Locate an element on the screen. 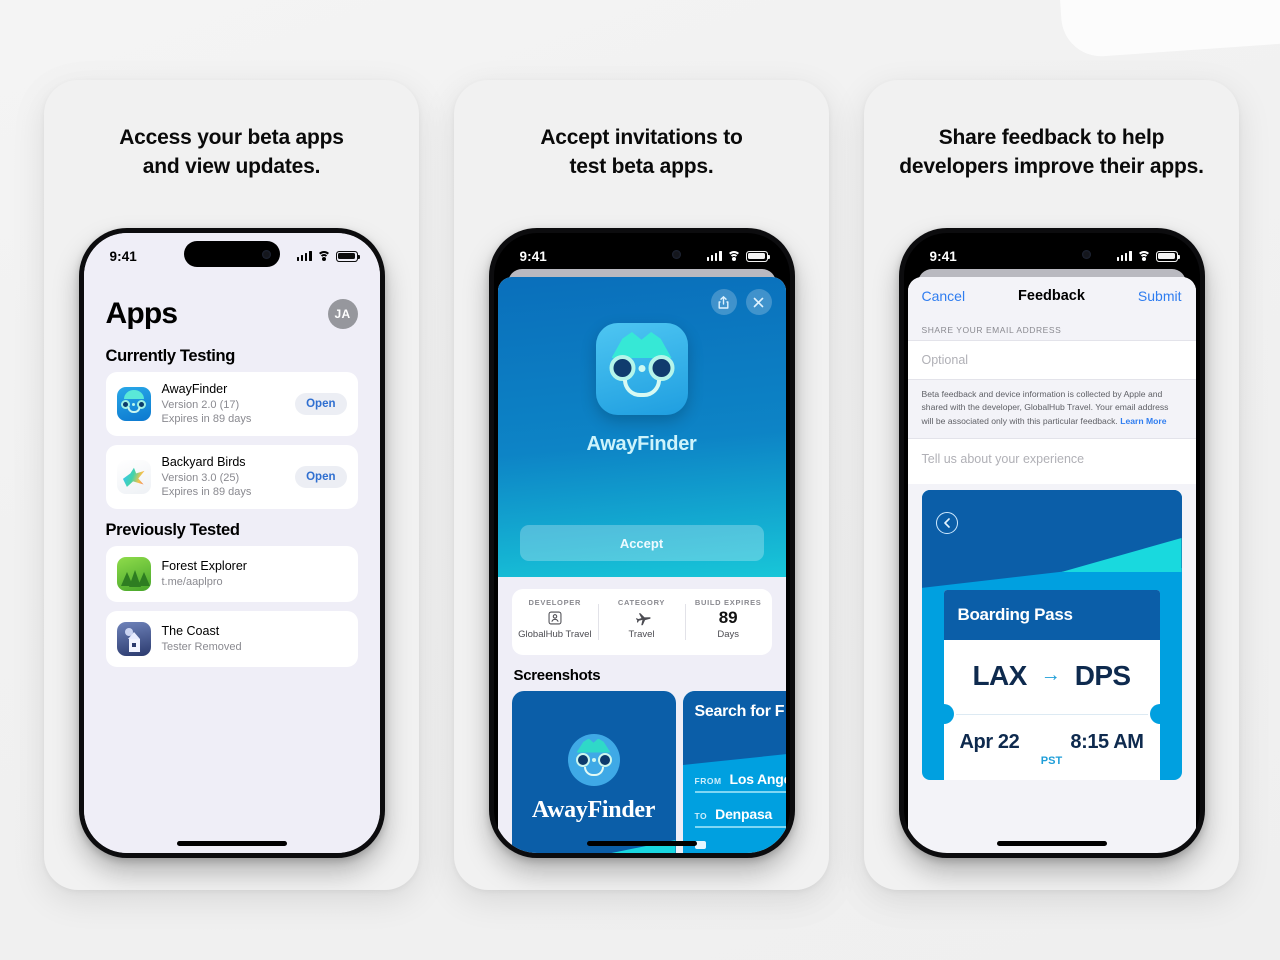 The height and width of the screenshot is (960, 1280). app-subtitle: Tester Removed is located at coordinates (201, 647).